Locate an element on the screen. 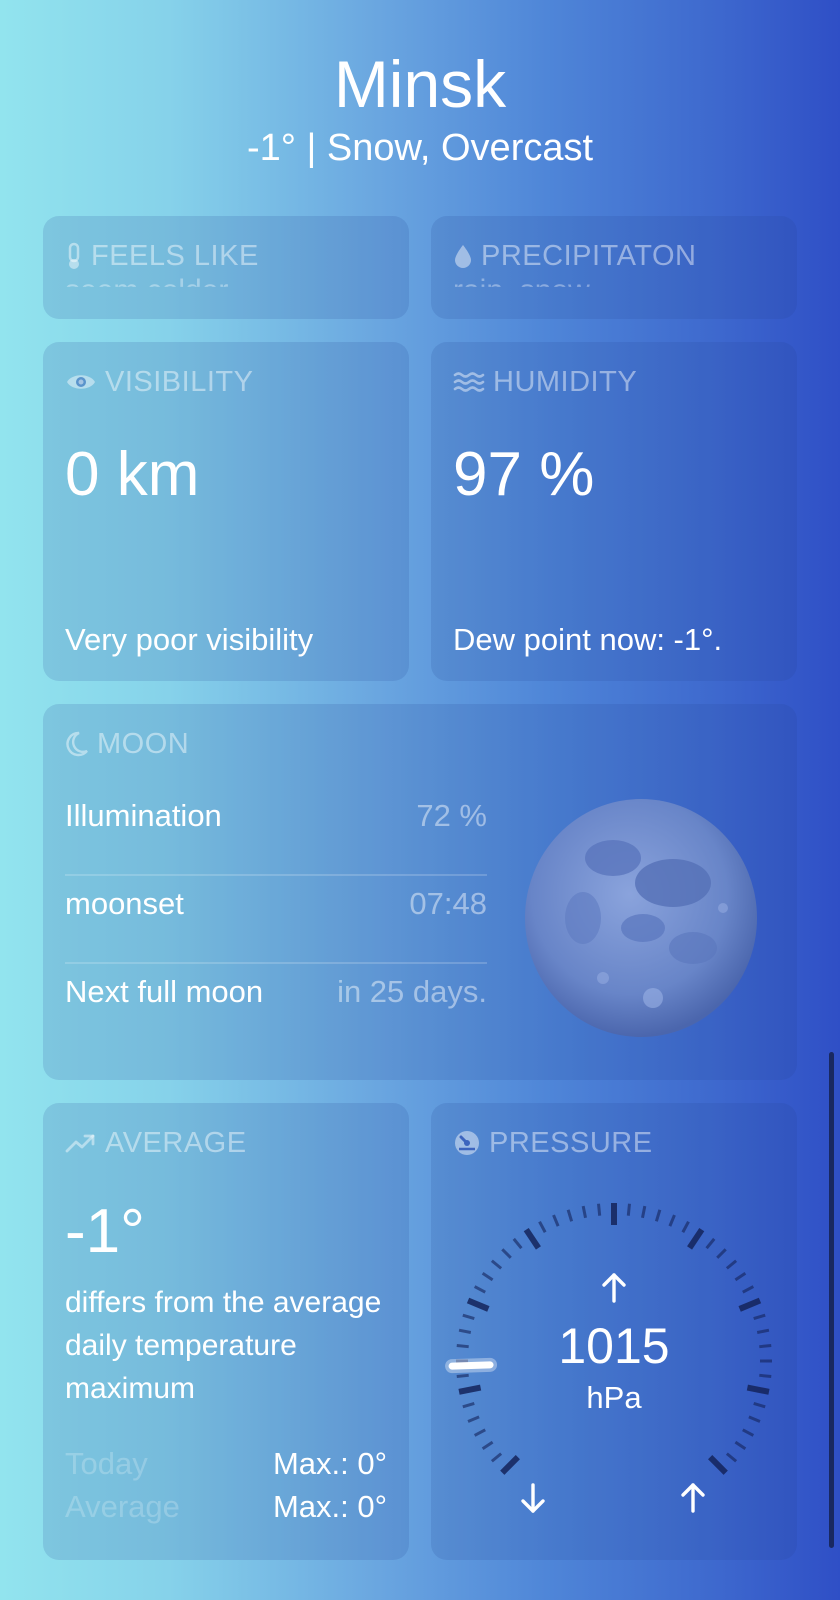  moon-row-illumination: Illumination 72 % is located at coordinates (276, 816).